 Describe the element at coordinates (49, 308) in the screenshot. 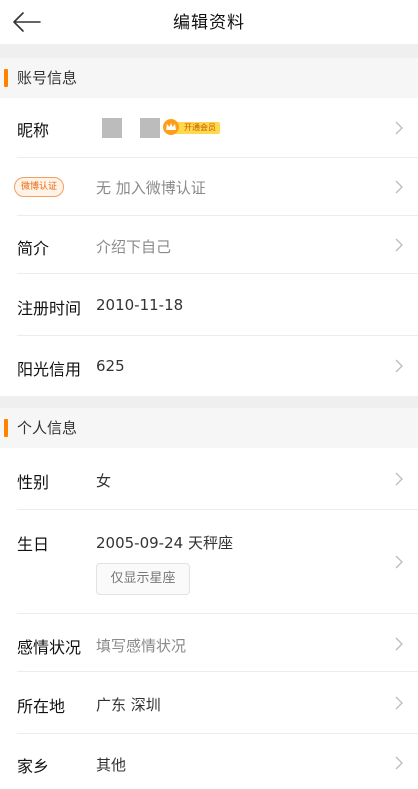

I see `register-time-label: 注册时间` at that location.